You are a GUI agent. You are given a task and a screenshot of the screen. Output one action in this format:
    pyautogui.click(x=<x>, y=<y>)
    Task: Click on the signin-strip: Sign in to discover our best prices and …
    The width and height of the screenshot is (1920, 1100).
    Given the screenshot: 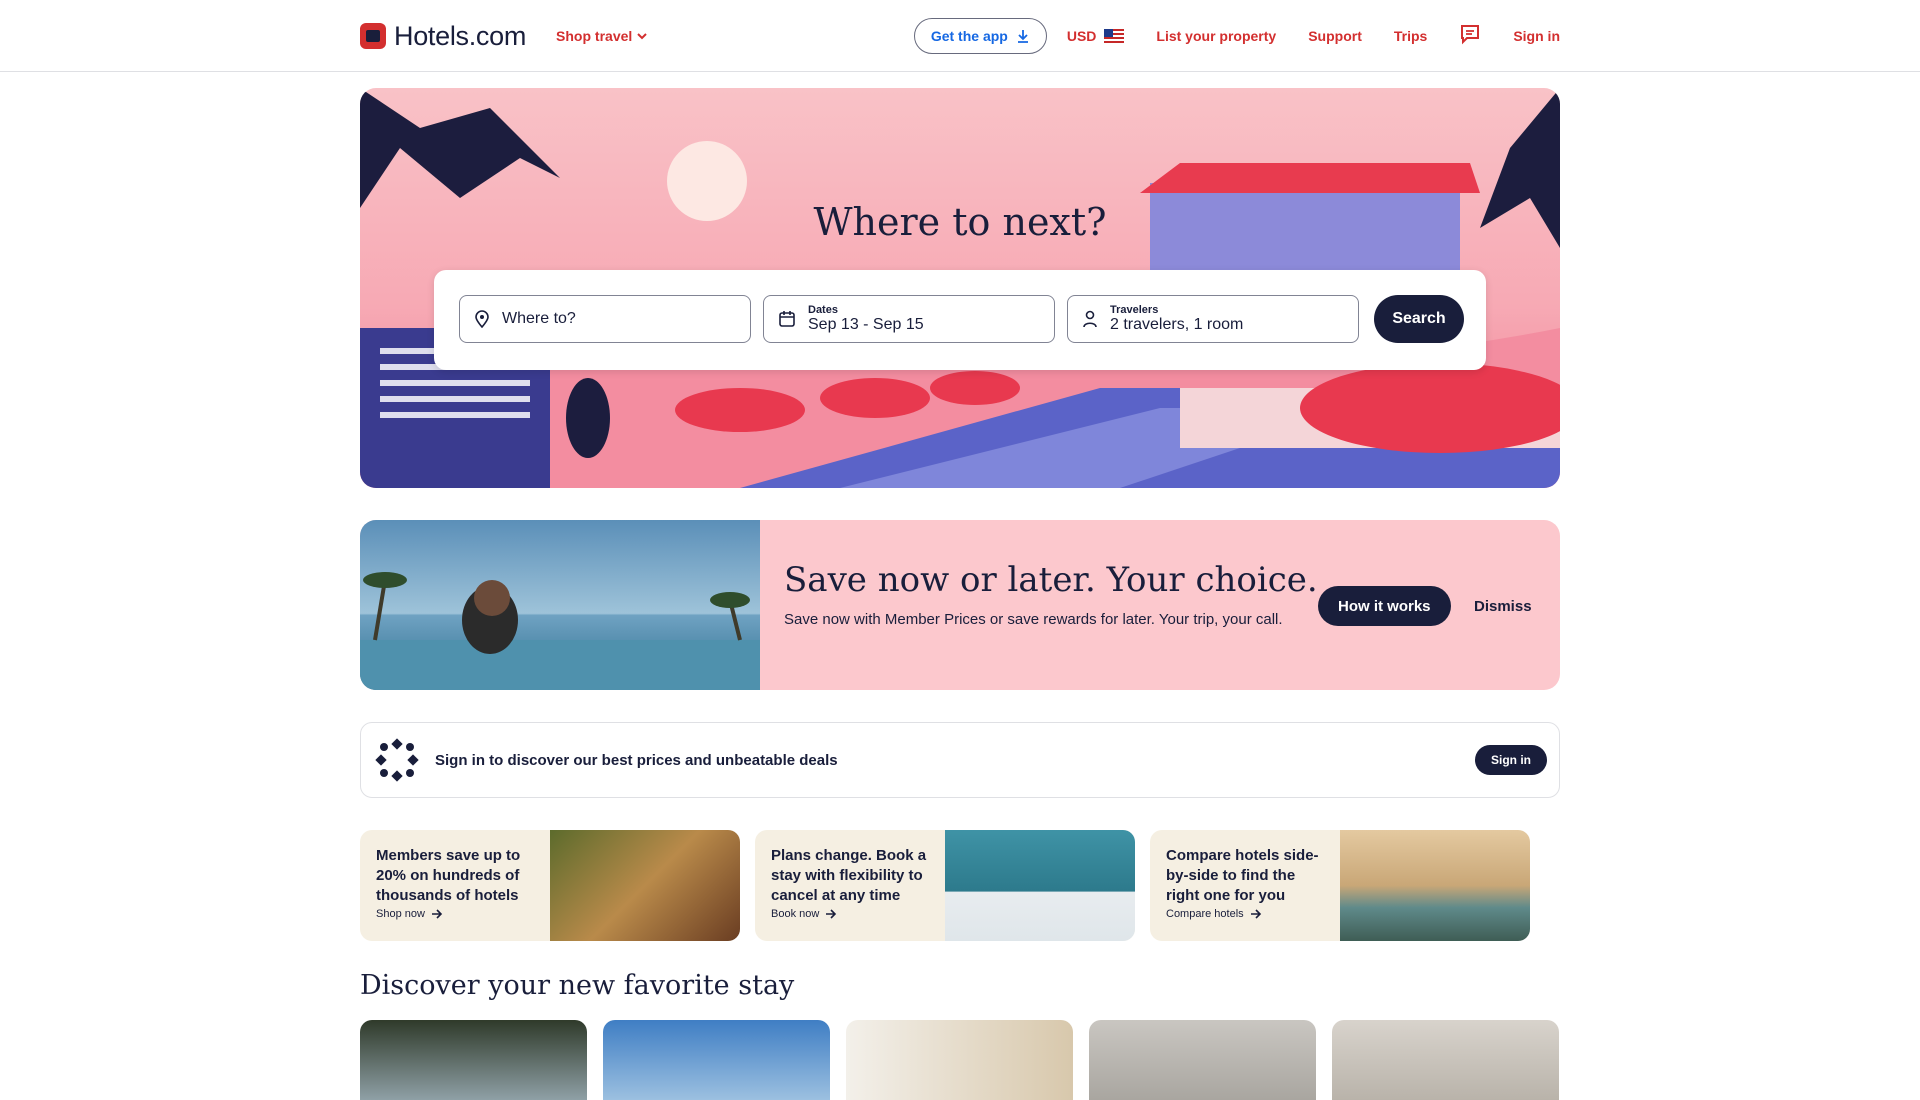 What is the action you would take?
    pyautogui.click(x=960, y=760)
    